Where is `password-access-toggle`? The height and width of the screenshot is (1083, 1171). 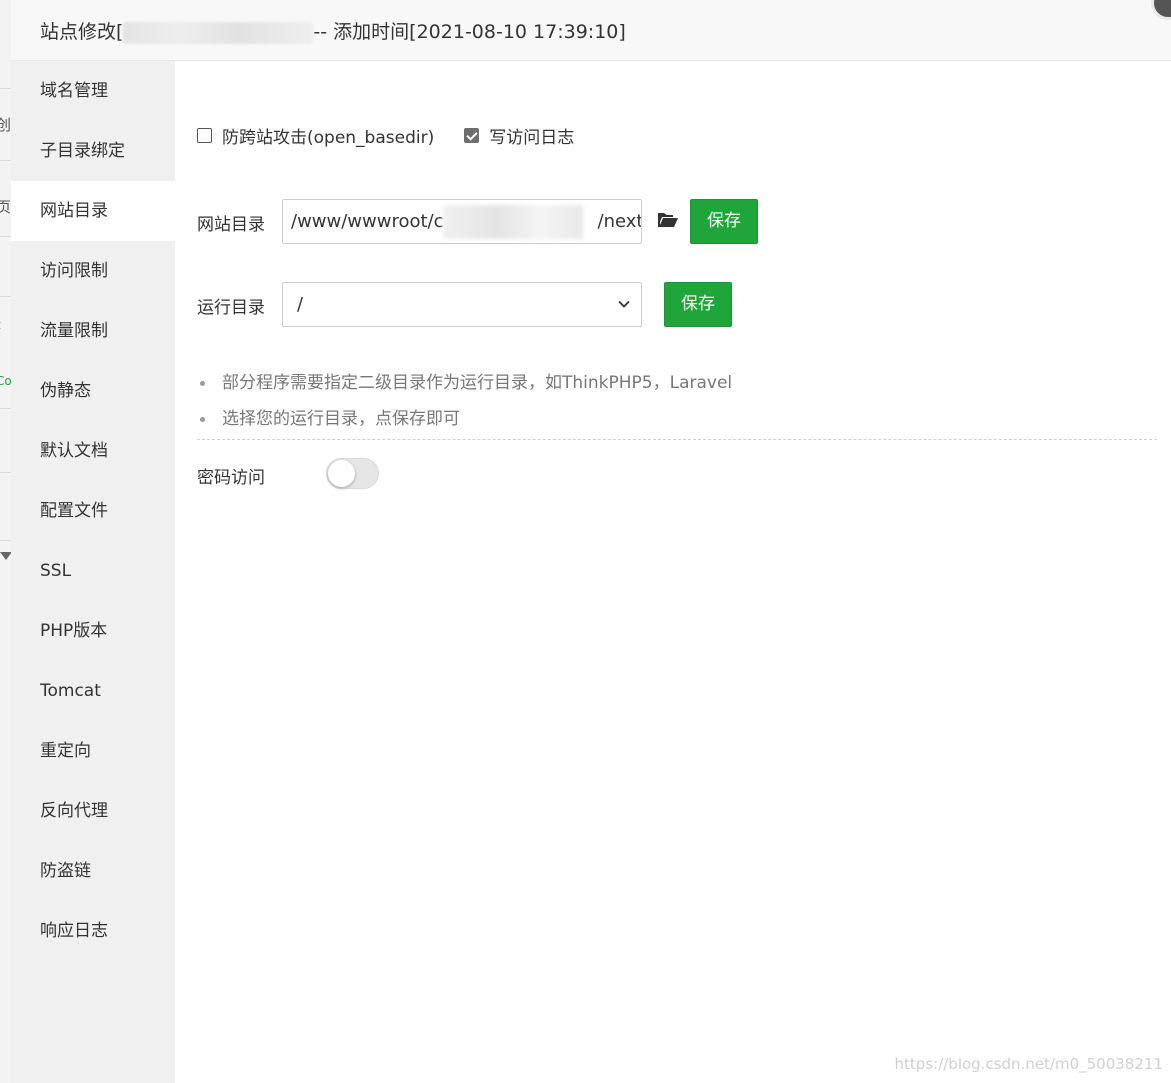 password-access-toggle is located at coordinates (352, 473).